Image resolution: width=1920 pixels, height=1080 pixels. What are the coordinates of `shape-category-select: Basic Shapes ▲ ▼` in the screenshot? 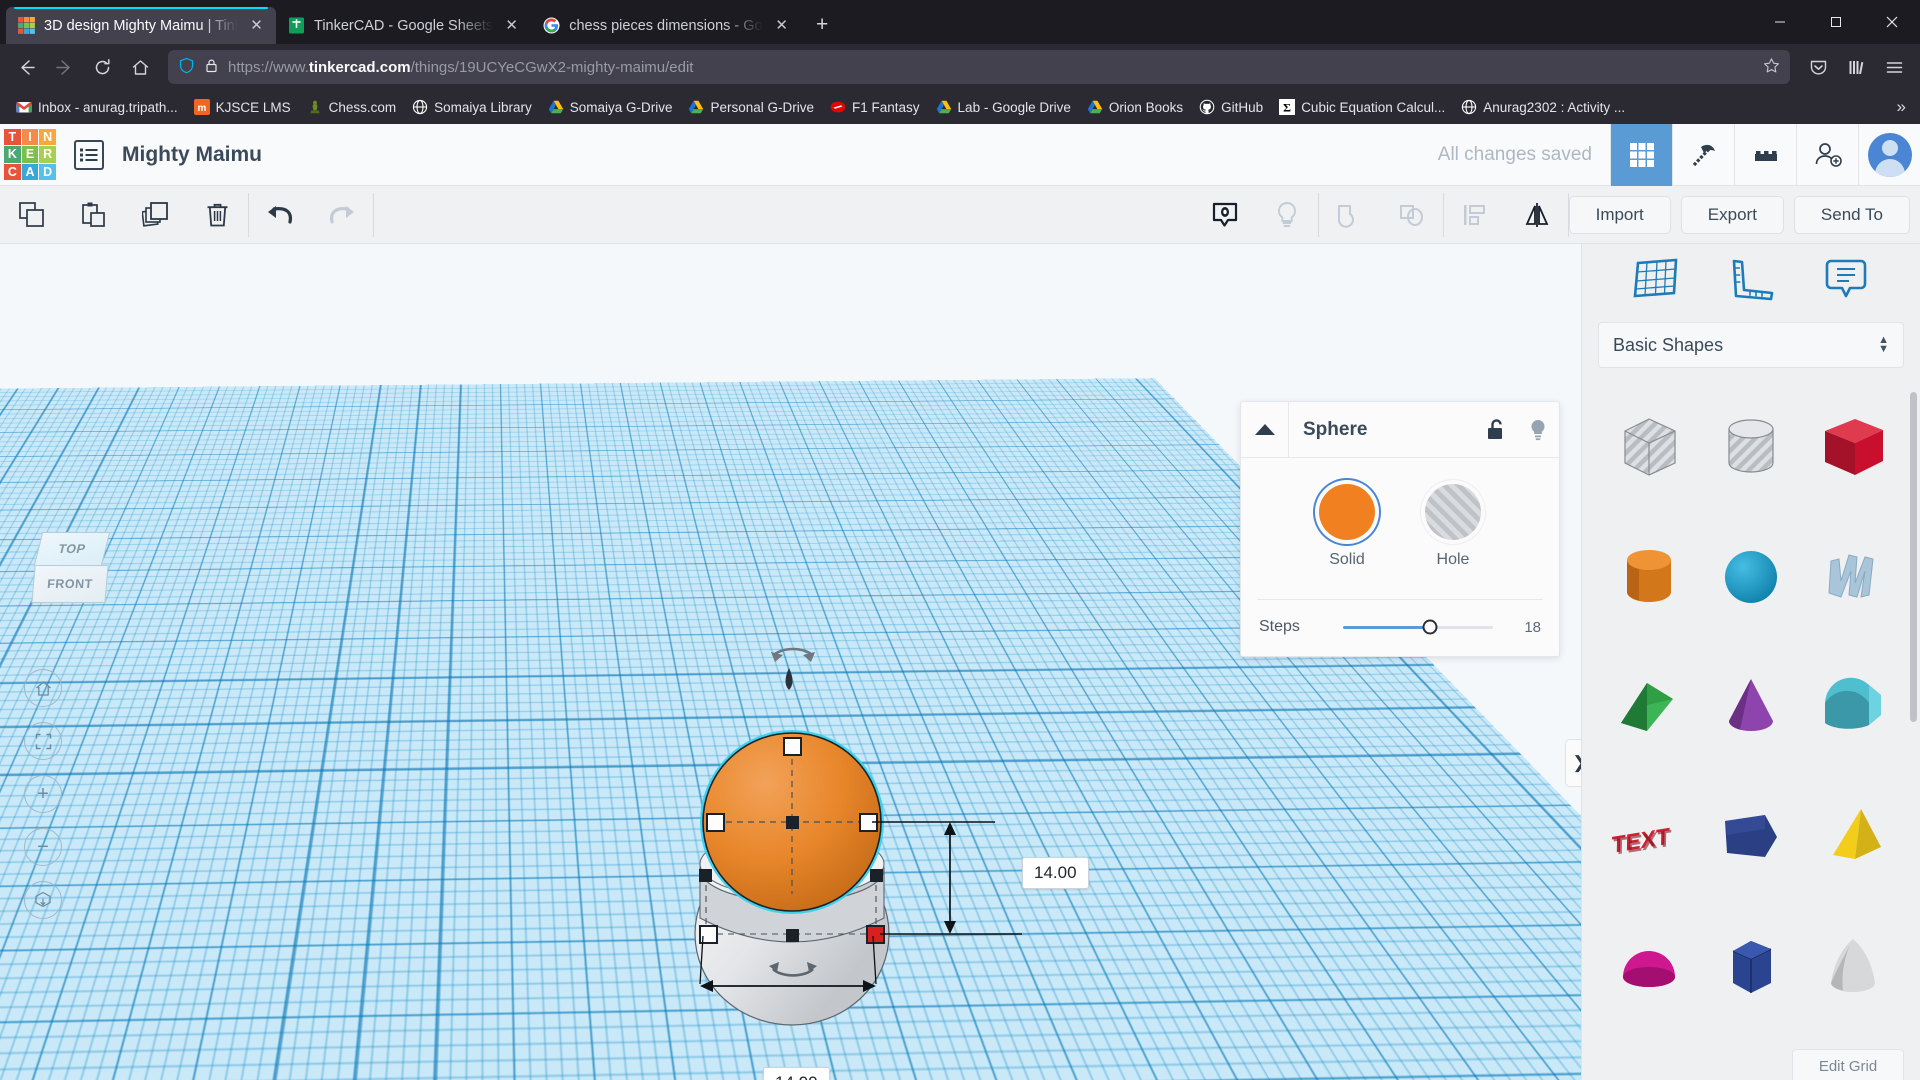 It's located at (1751, 345).